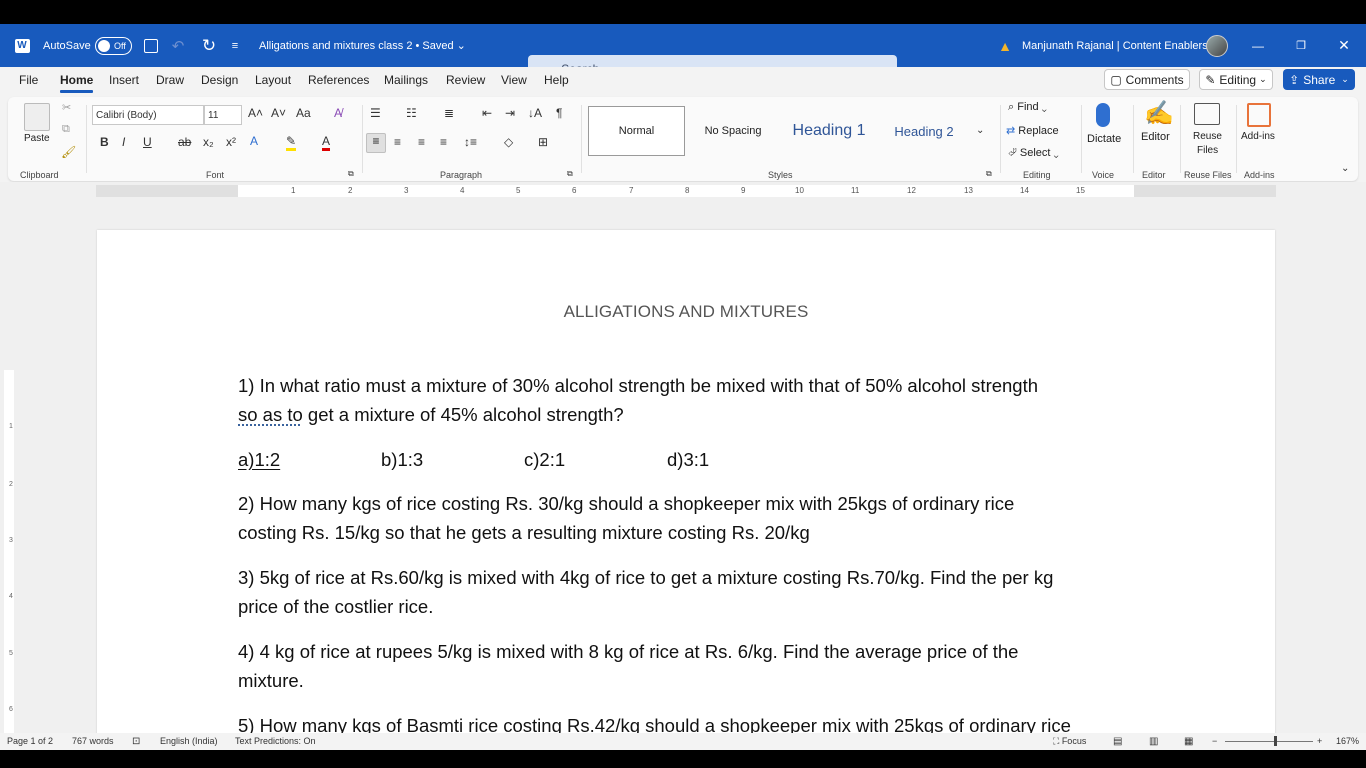  Describe the element at coordinates (688, 460) in the screenshot. I see `option-d: d)3:1` at that location.